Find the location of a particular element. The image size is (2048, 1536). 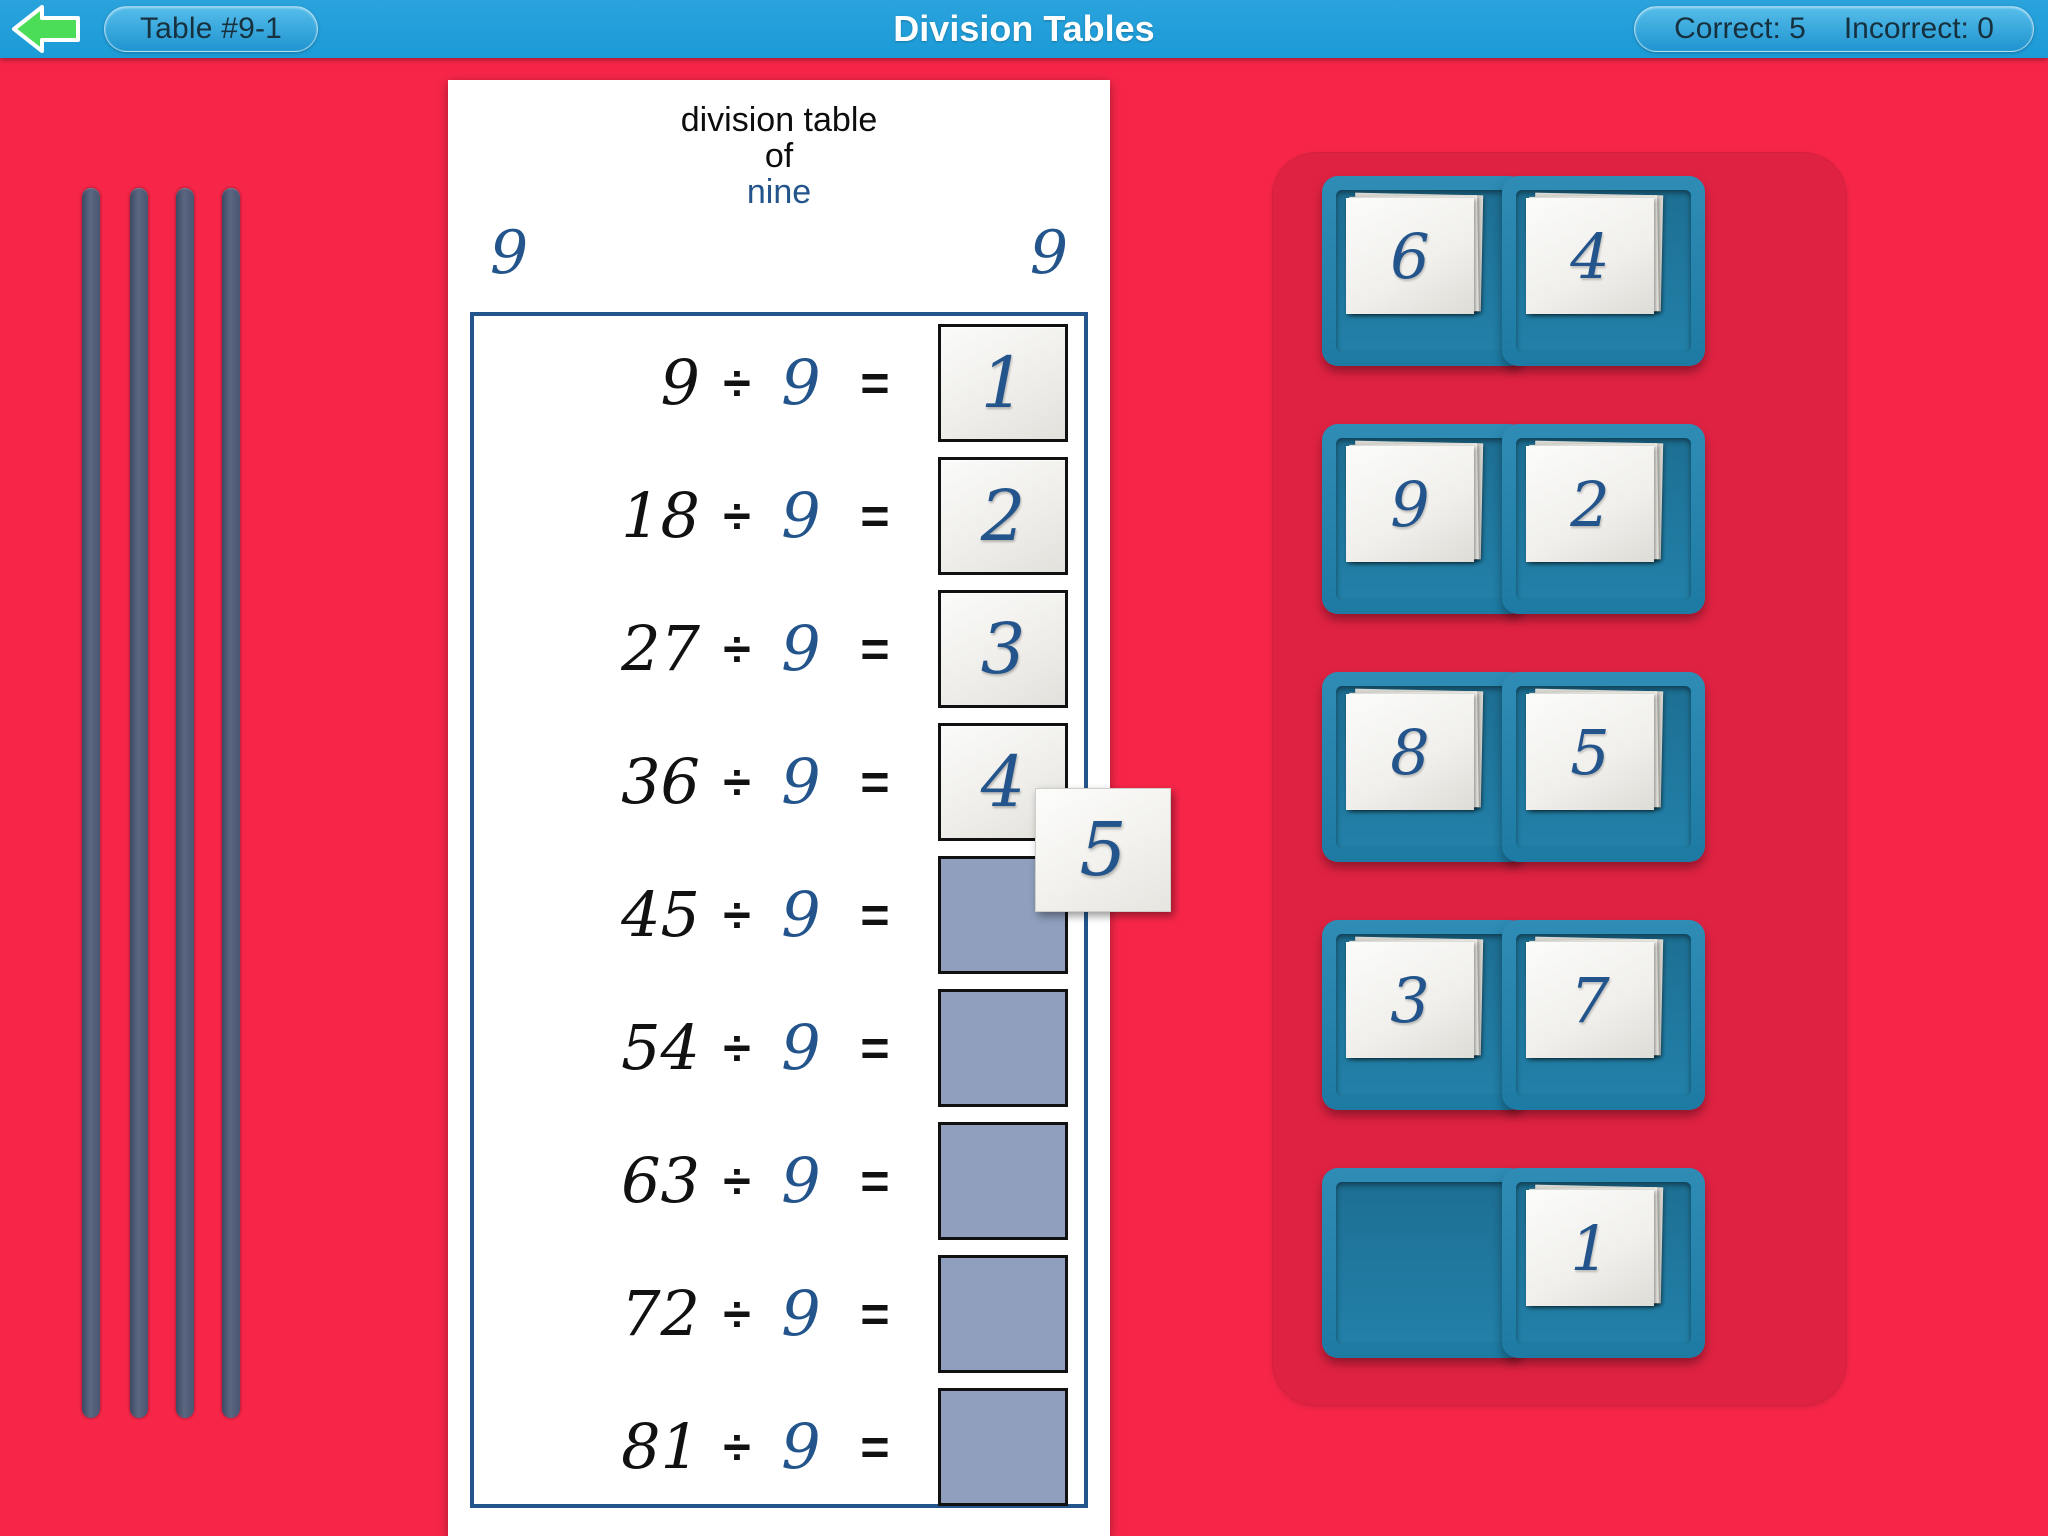

card-stack-slot: 7 is located at coordinates (1603, 1015).